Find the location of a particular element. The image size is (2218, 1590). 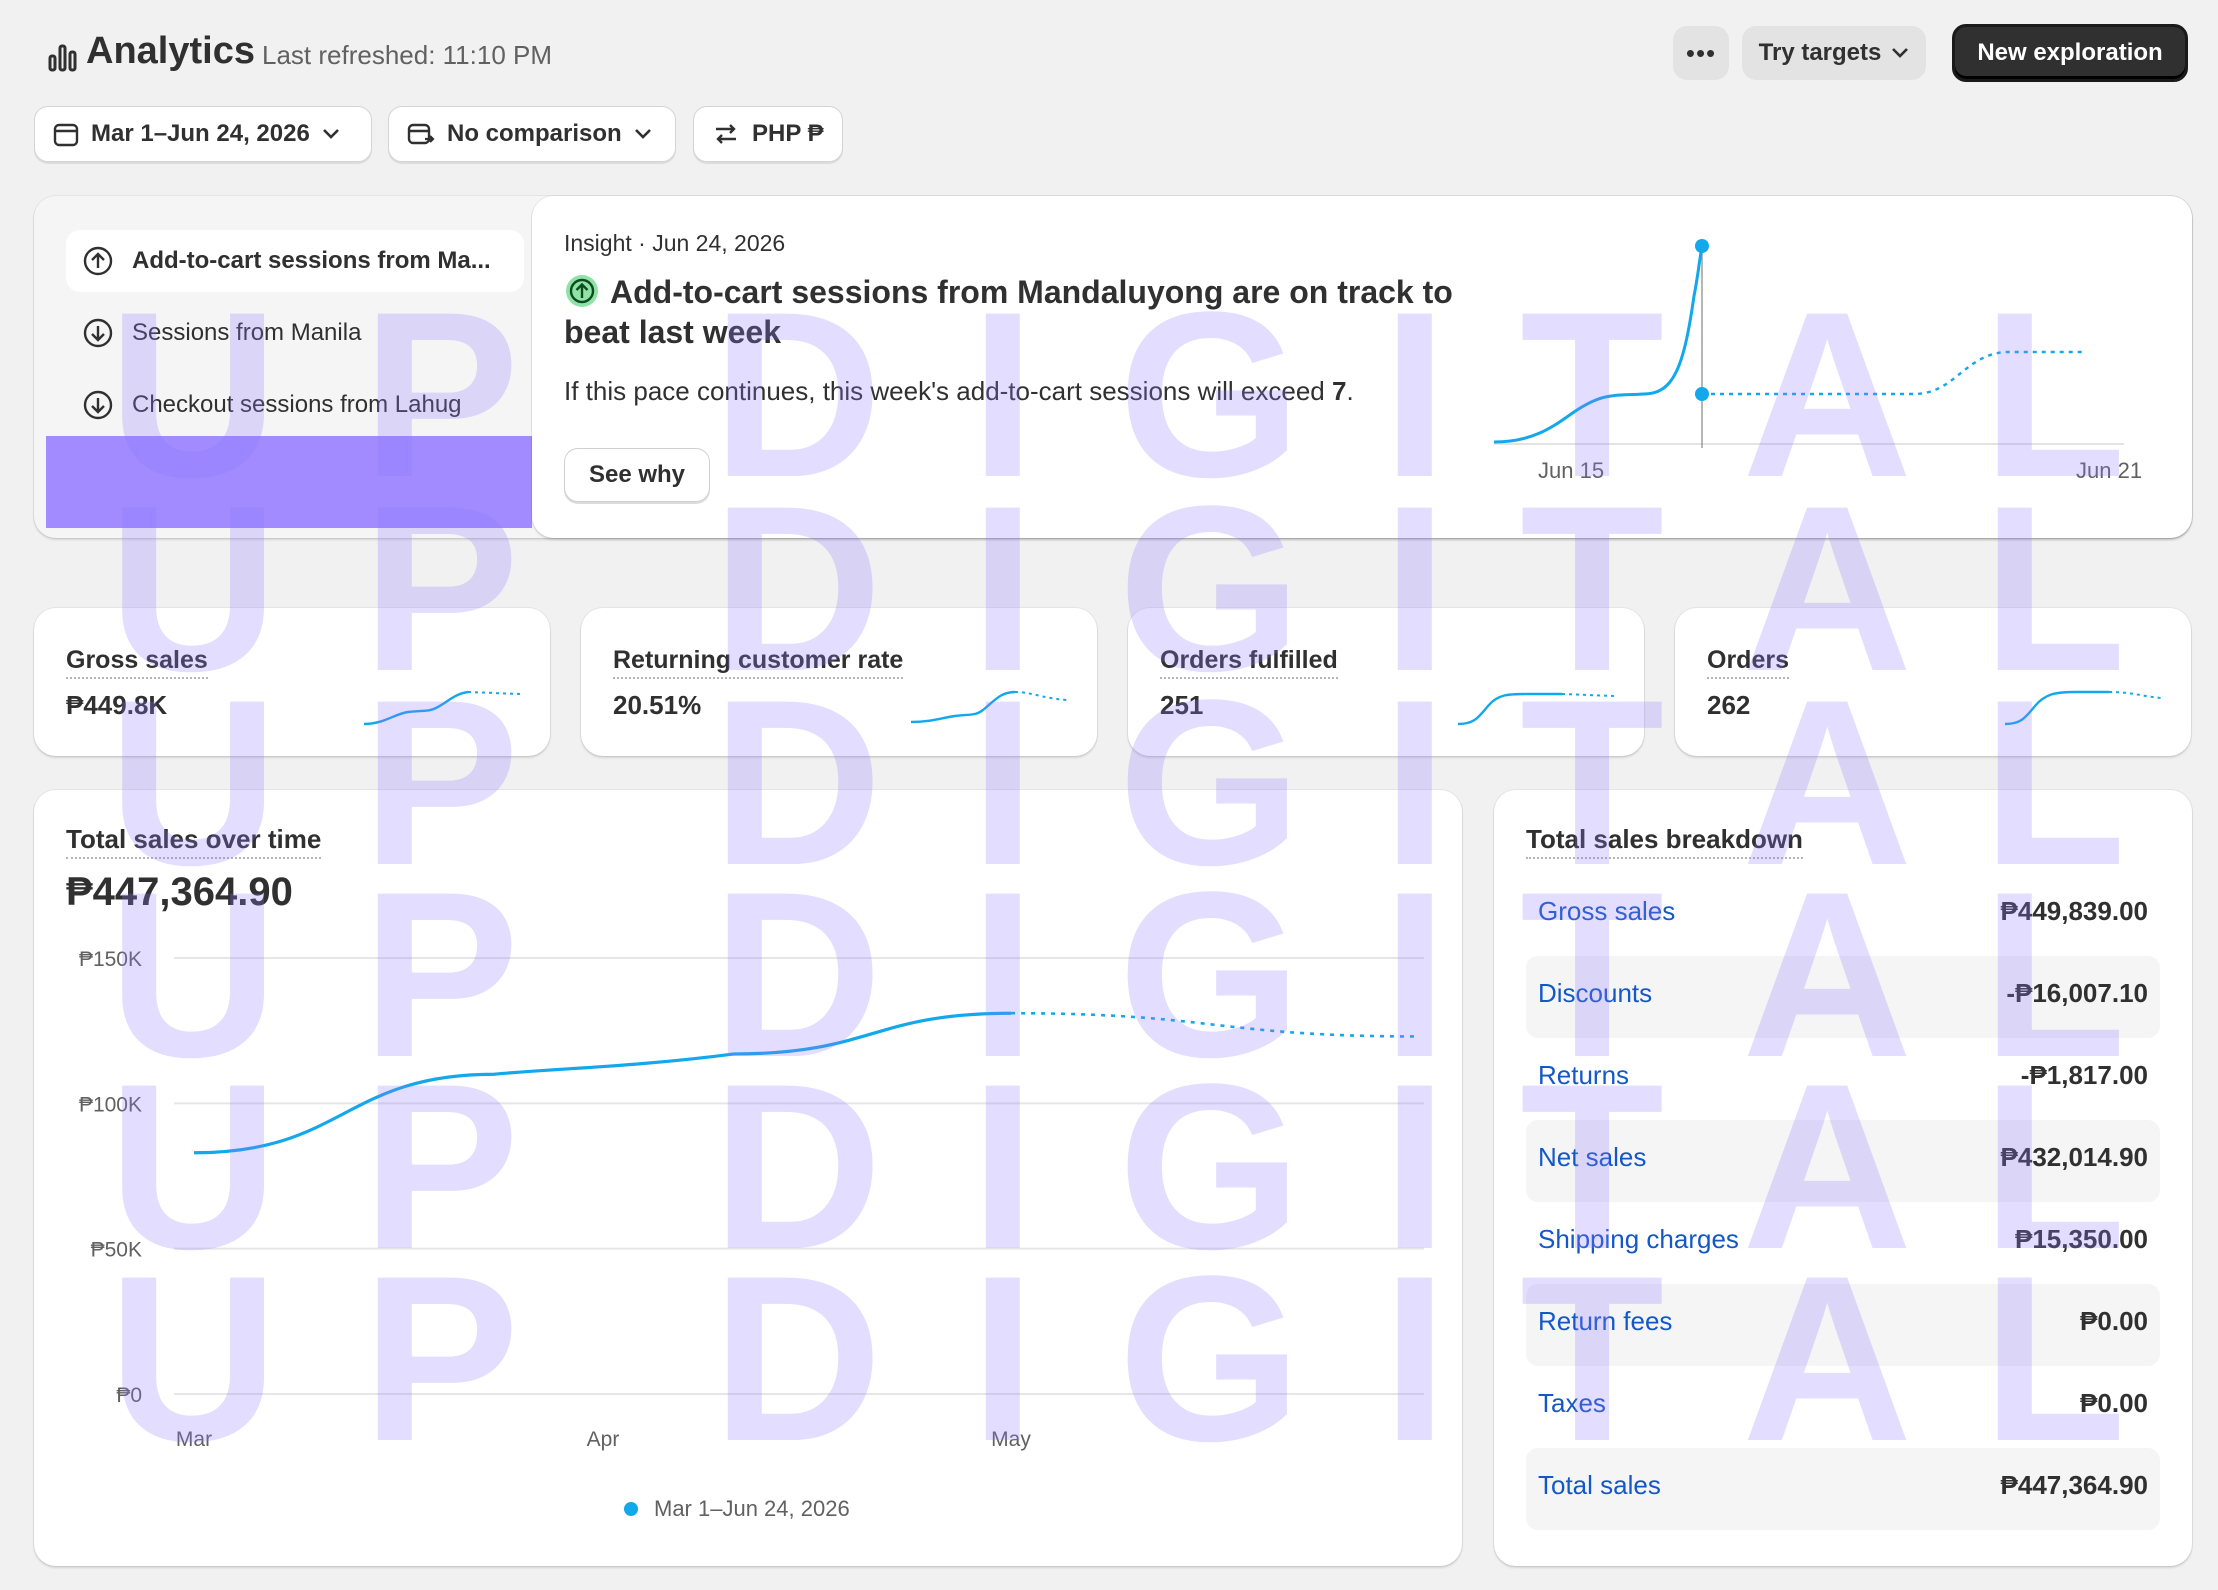

y-tick-label: ₱0 is located at coordinates (129, 1395).